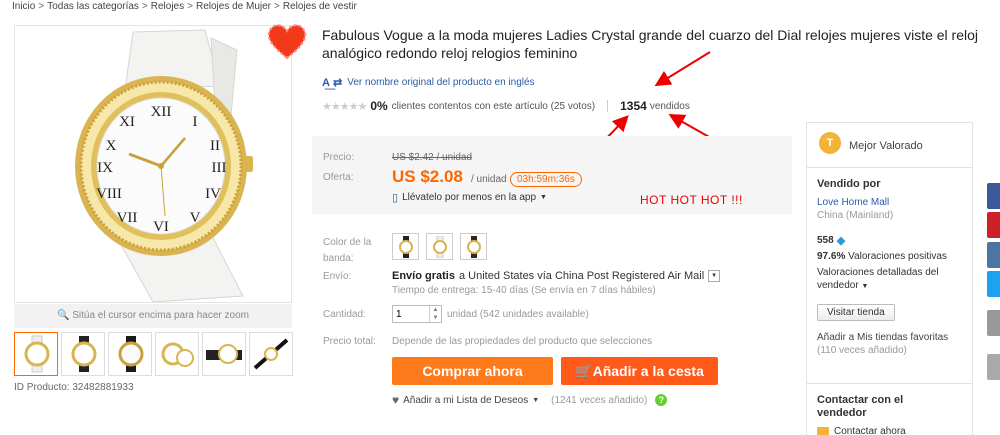  What do you see at coordinates (472, 371) in the screenshot?
I see `buy-now-button: Comprar ahora` at bounding box center [472, 371].